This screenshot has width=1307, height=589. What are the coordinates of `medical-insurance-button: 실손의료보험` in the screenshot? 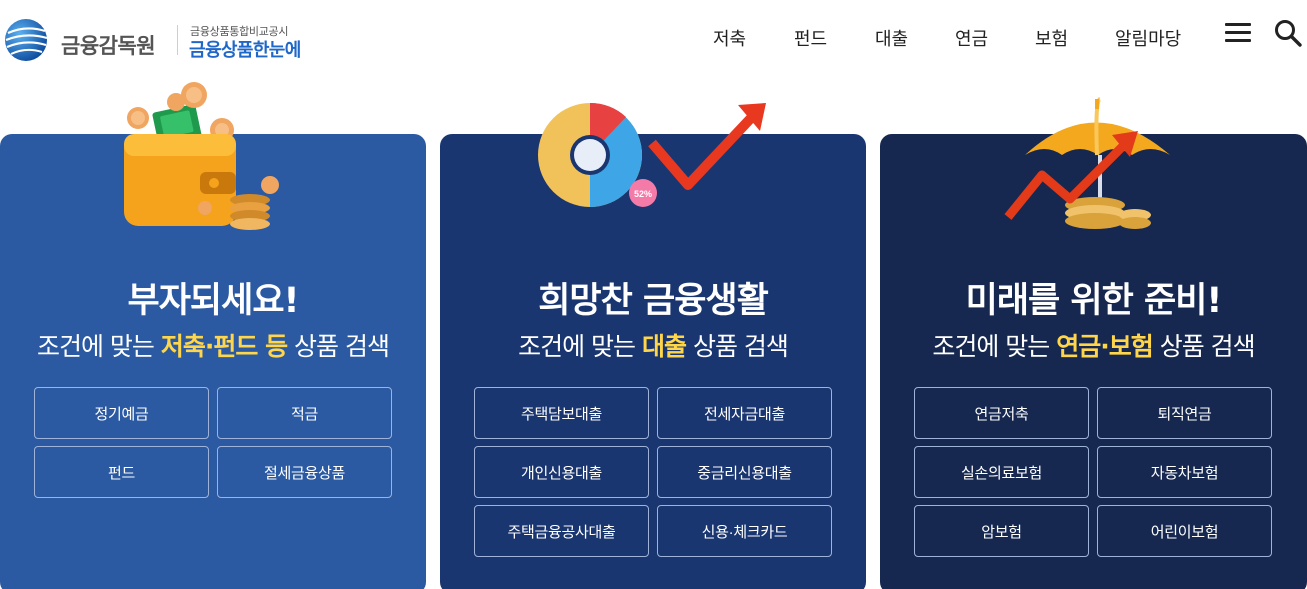 It's located at (1001, 472).